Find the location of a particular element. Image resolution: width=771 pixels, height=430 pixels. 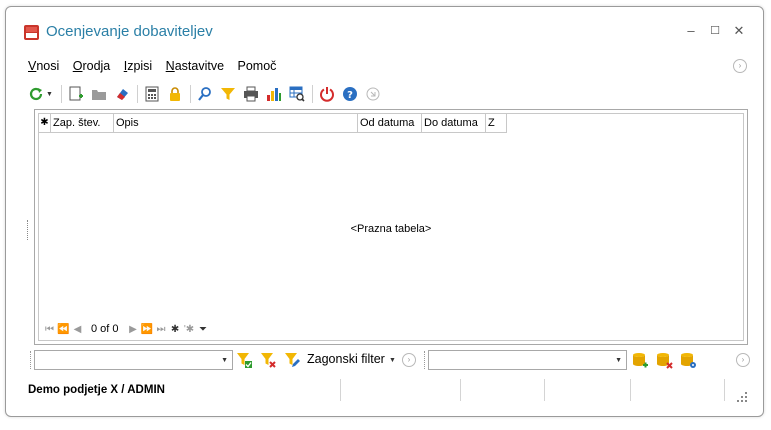

grid-navigator: ⏮ ⏪ ◀ 0 of 0 ▶ ⏩ ⏭ ✱ '✱ ⏷ is located at coordinates (127, 329).